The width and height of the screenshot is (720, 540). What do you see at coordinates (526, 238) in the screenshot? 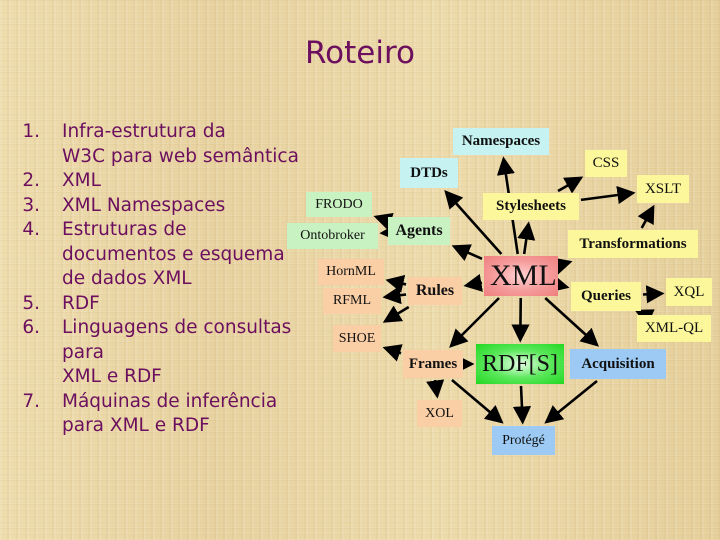
I see `arrow-xml-to-stylesheets` at bounding box center [526, 238].